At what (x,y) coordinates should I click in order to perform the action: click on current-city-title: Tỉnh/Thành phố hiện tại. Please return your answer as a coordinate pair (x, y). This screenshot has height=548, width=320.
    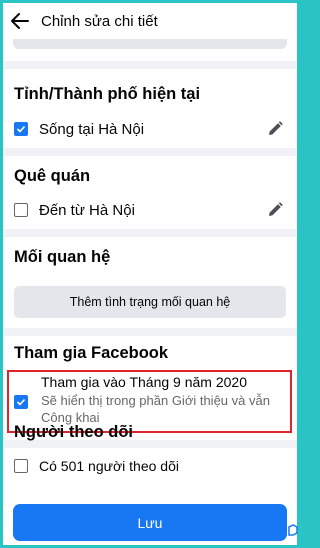
    Looking at the image, I should click on (107, 94).